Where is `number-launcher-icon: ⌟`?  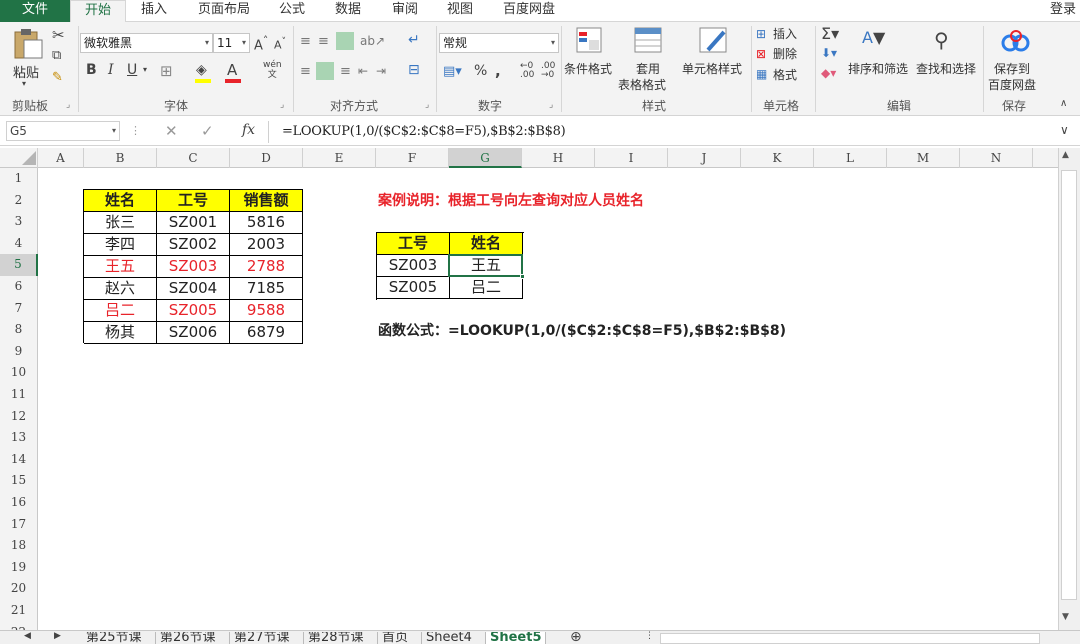 number-launcher-icon: ⌟ is located at coordinates (551, 105).